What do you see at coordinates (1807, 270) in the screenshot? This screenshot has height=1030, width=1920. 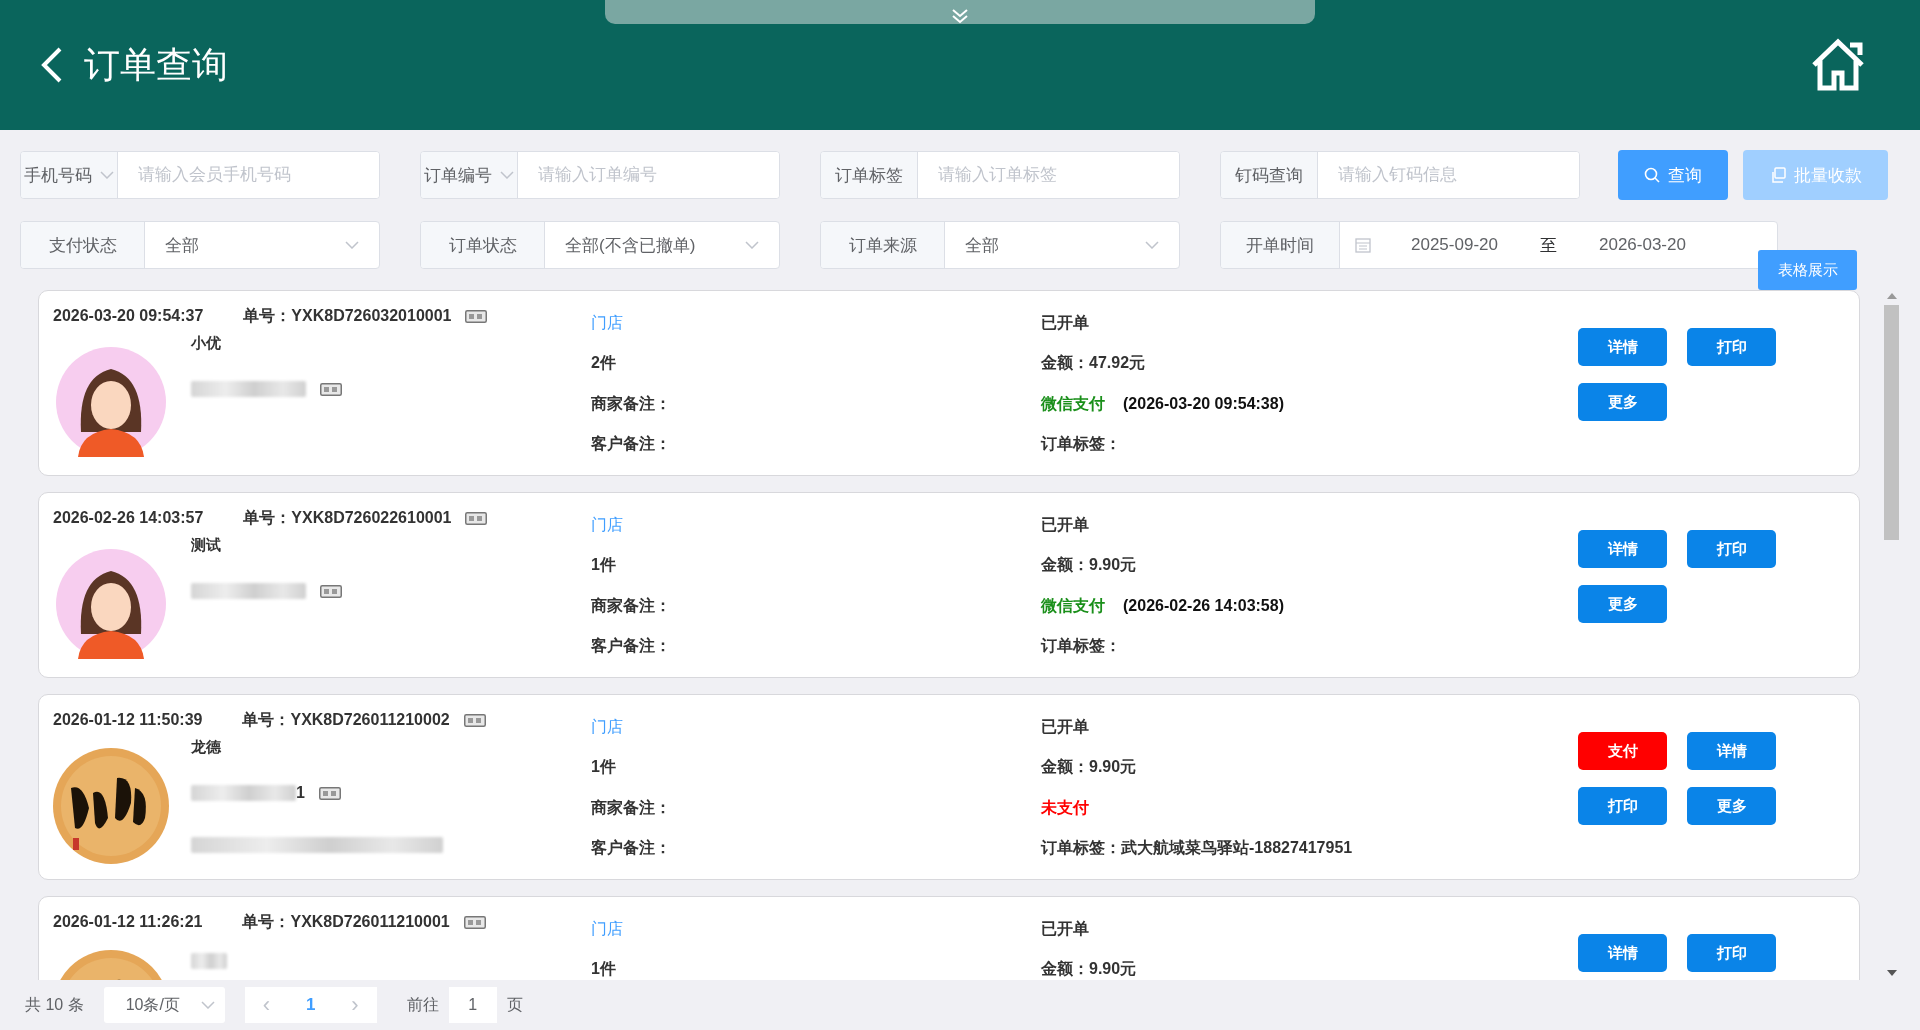 I see `table-view-button: 表格展示` at bounding box center [1807, 270].